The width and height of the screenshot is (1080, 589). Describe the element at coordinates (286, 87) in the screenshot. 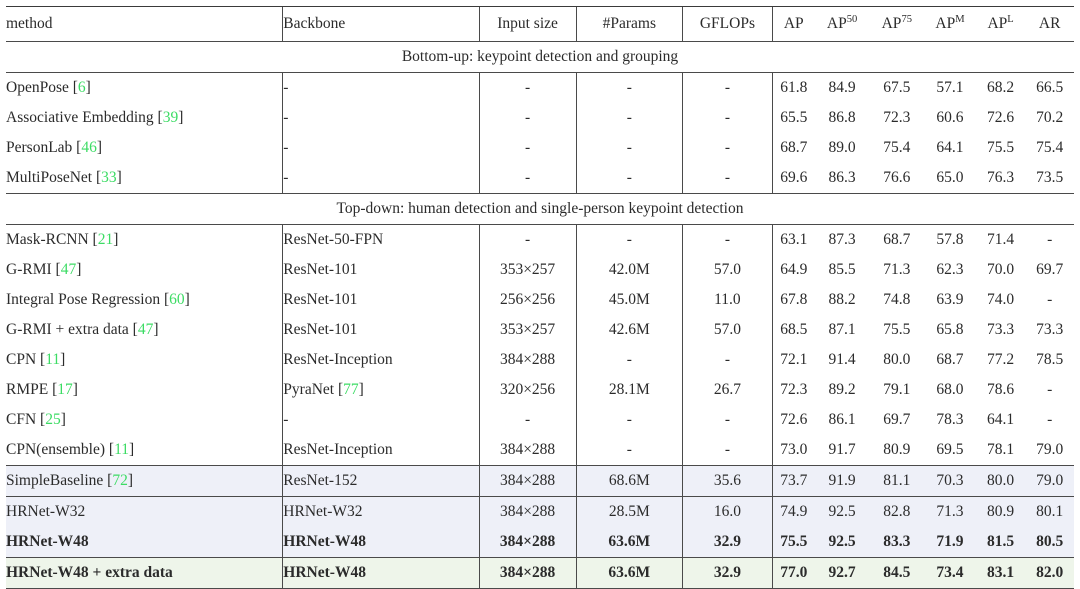

I see `backbone-name: -` at that location.